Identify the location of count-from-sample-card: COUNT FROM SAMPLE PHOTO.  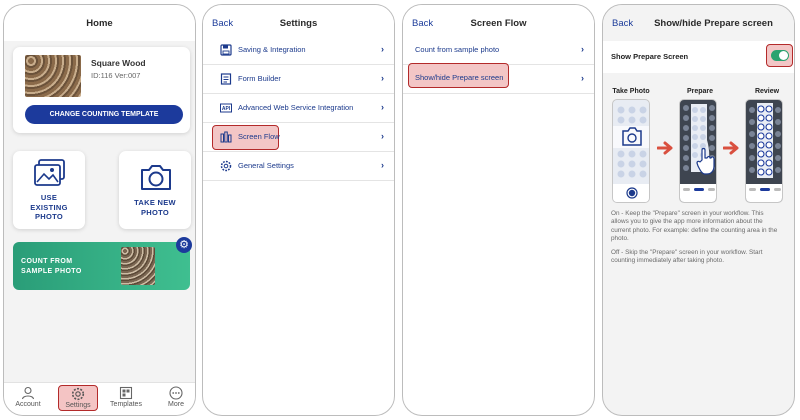
(101, 266).